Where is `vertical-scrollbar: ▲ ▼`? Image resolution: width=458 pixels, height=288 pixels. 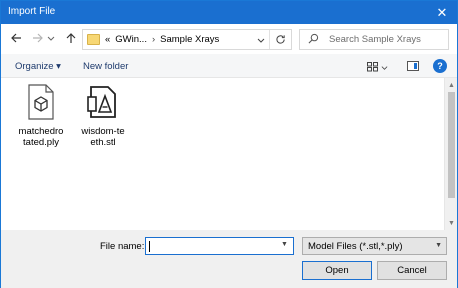 vertical-scrollbar: ▲ ▼ is located at coordinates (450, 154).